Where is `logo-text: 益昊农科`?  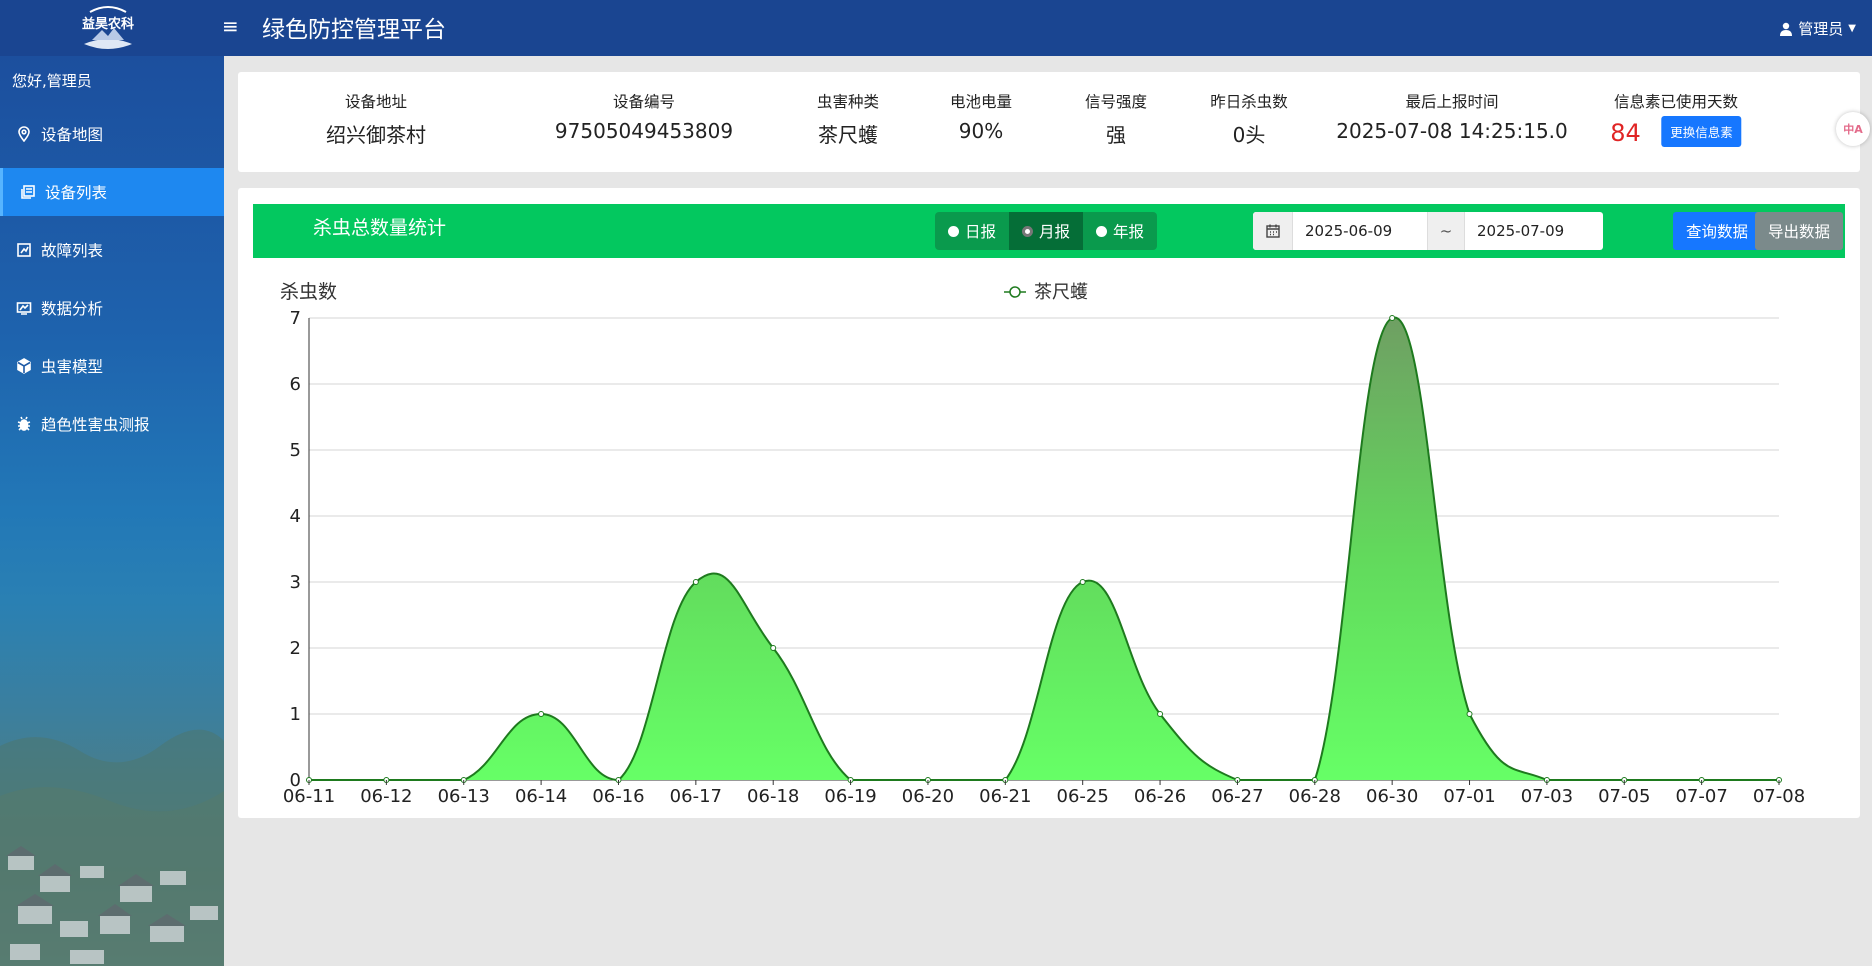 logo-text: 益昊农科 is located at coordinates (108, 24).